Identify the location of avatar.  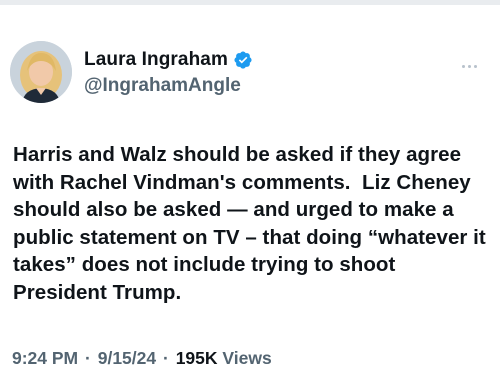
(41, 72).